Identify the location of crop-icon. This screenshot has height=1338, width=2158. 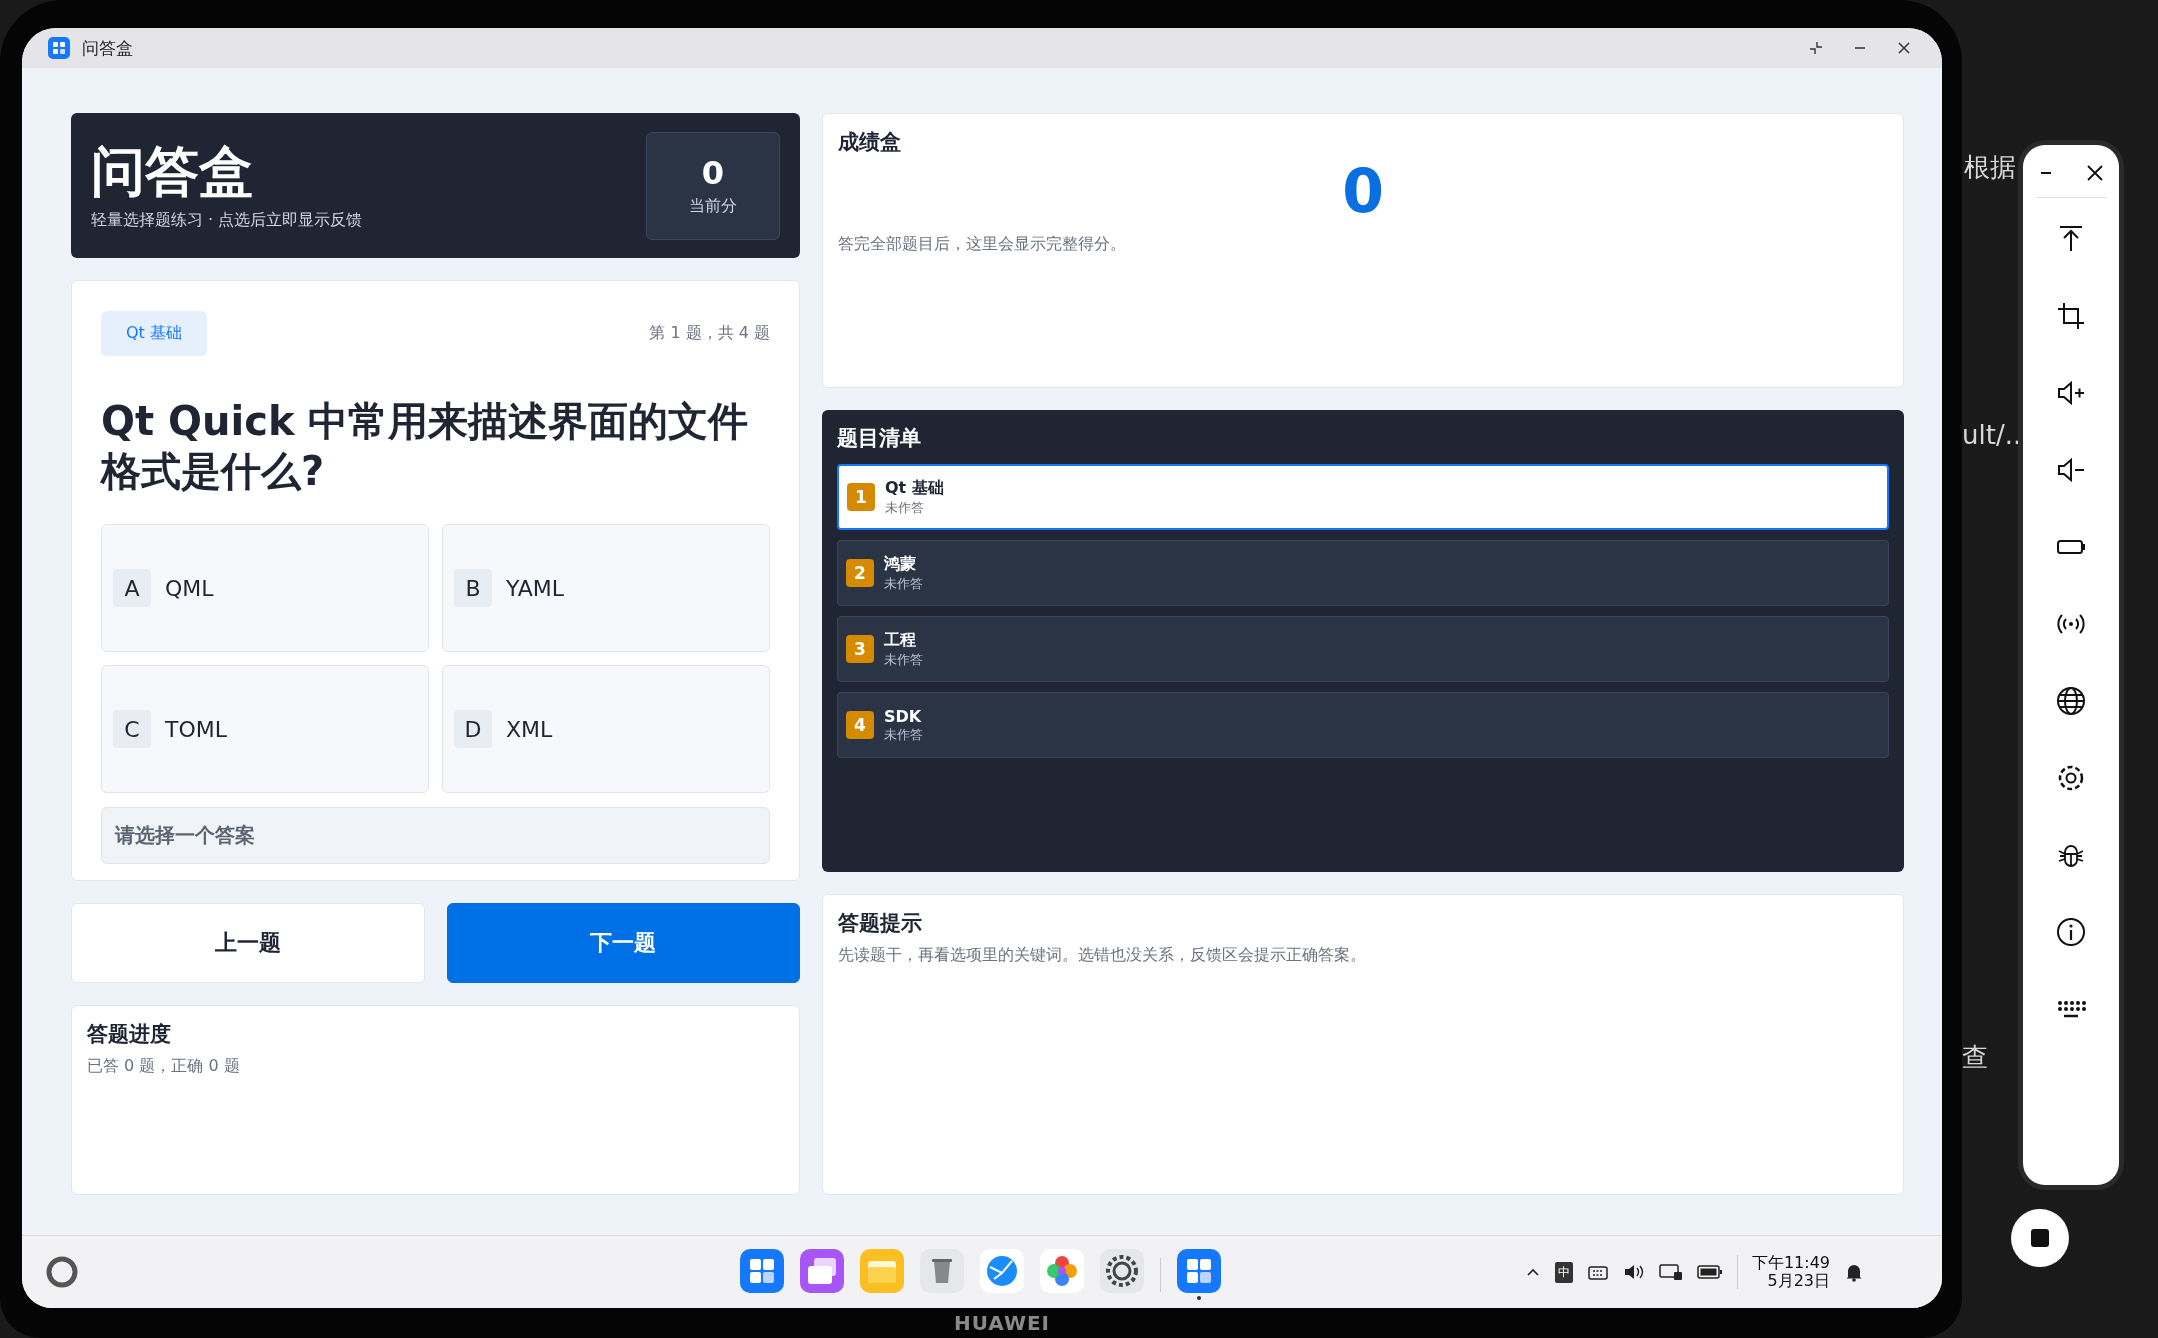
(2071, 316).